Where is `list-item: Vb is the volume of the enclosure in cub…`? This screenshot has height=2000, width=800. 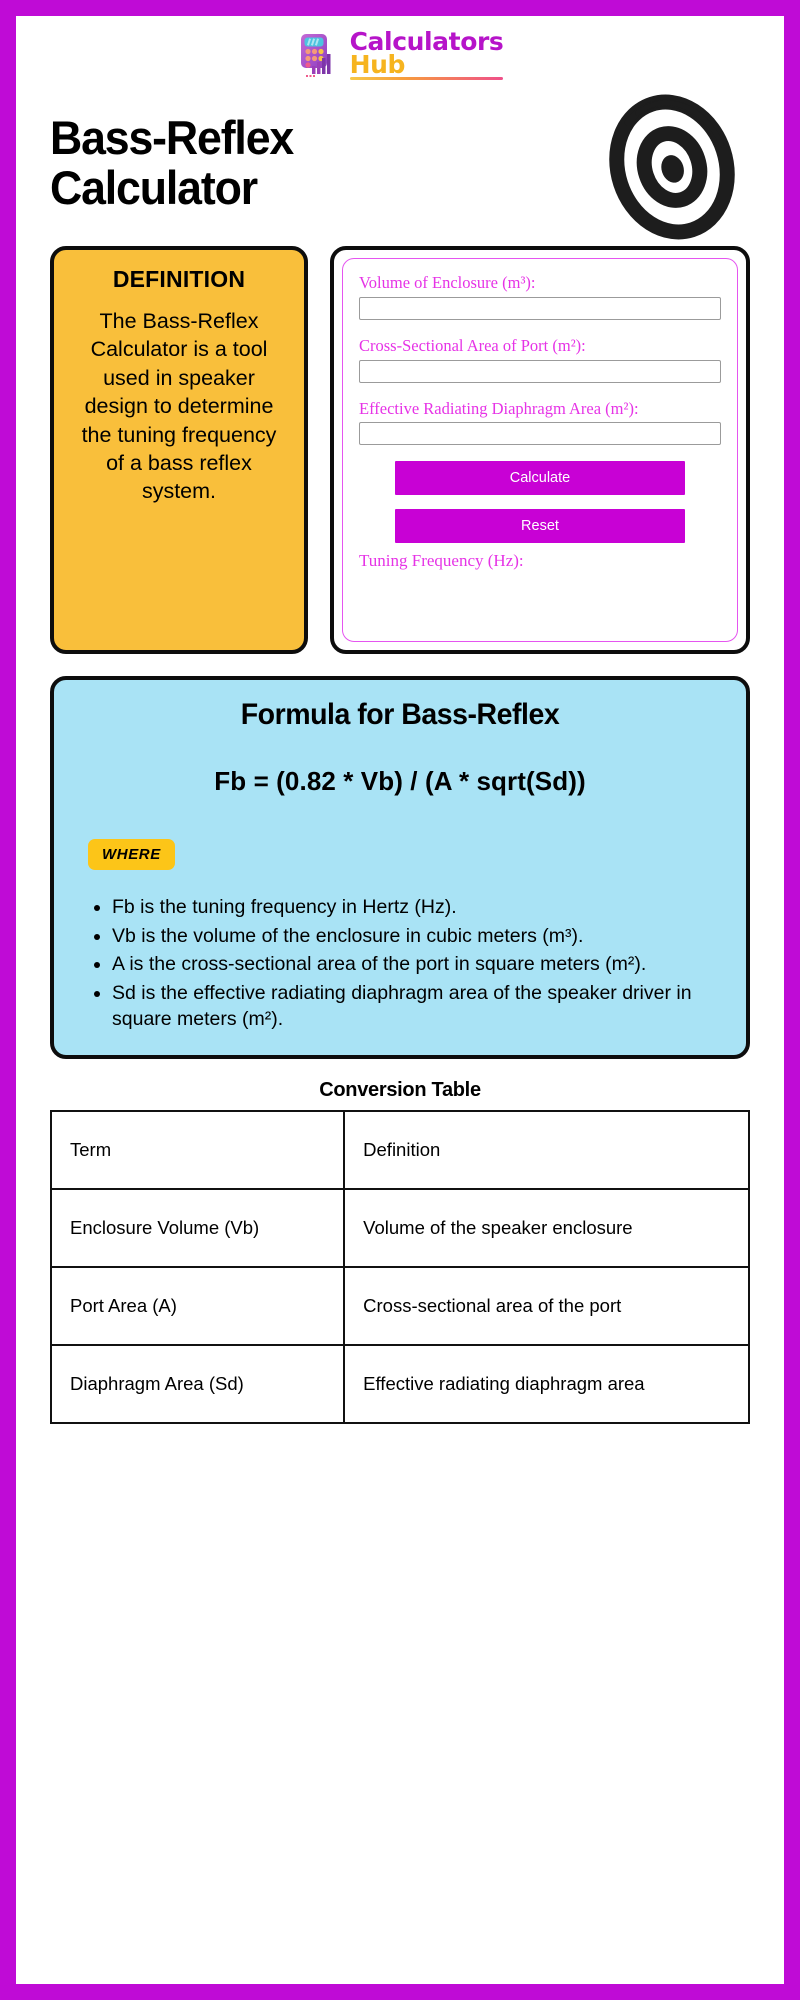
list-item: Vb is the volume of the enclosure in cub… is located at coordinates (418, 936).